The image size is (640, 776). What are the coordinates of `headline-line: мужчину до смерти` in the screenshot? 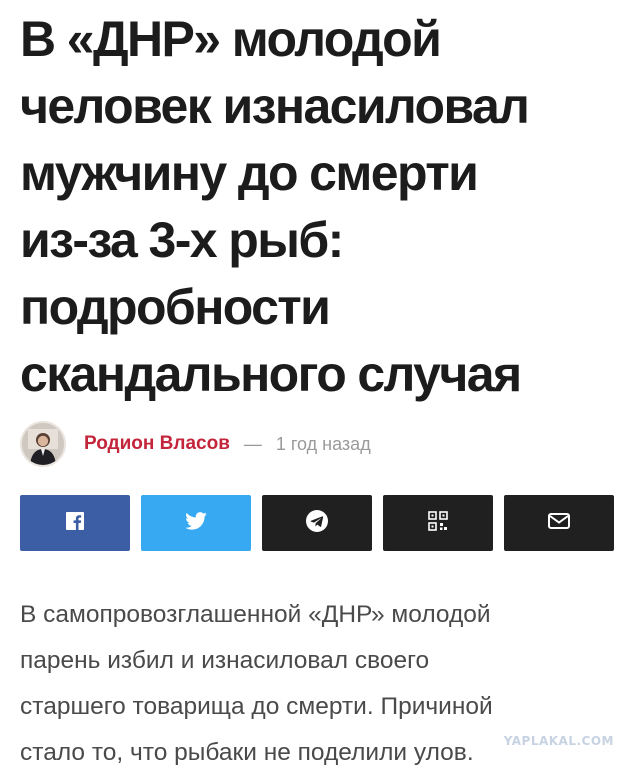 It's located at (249, 173).